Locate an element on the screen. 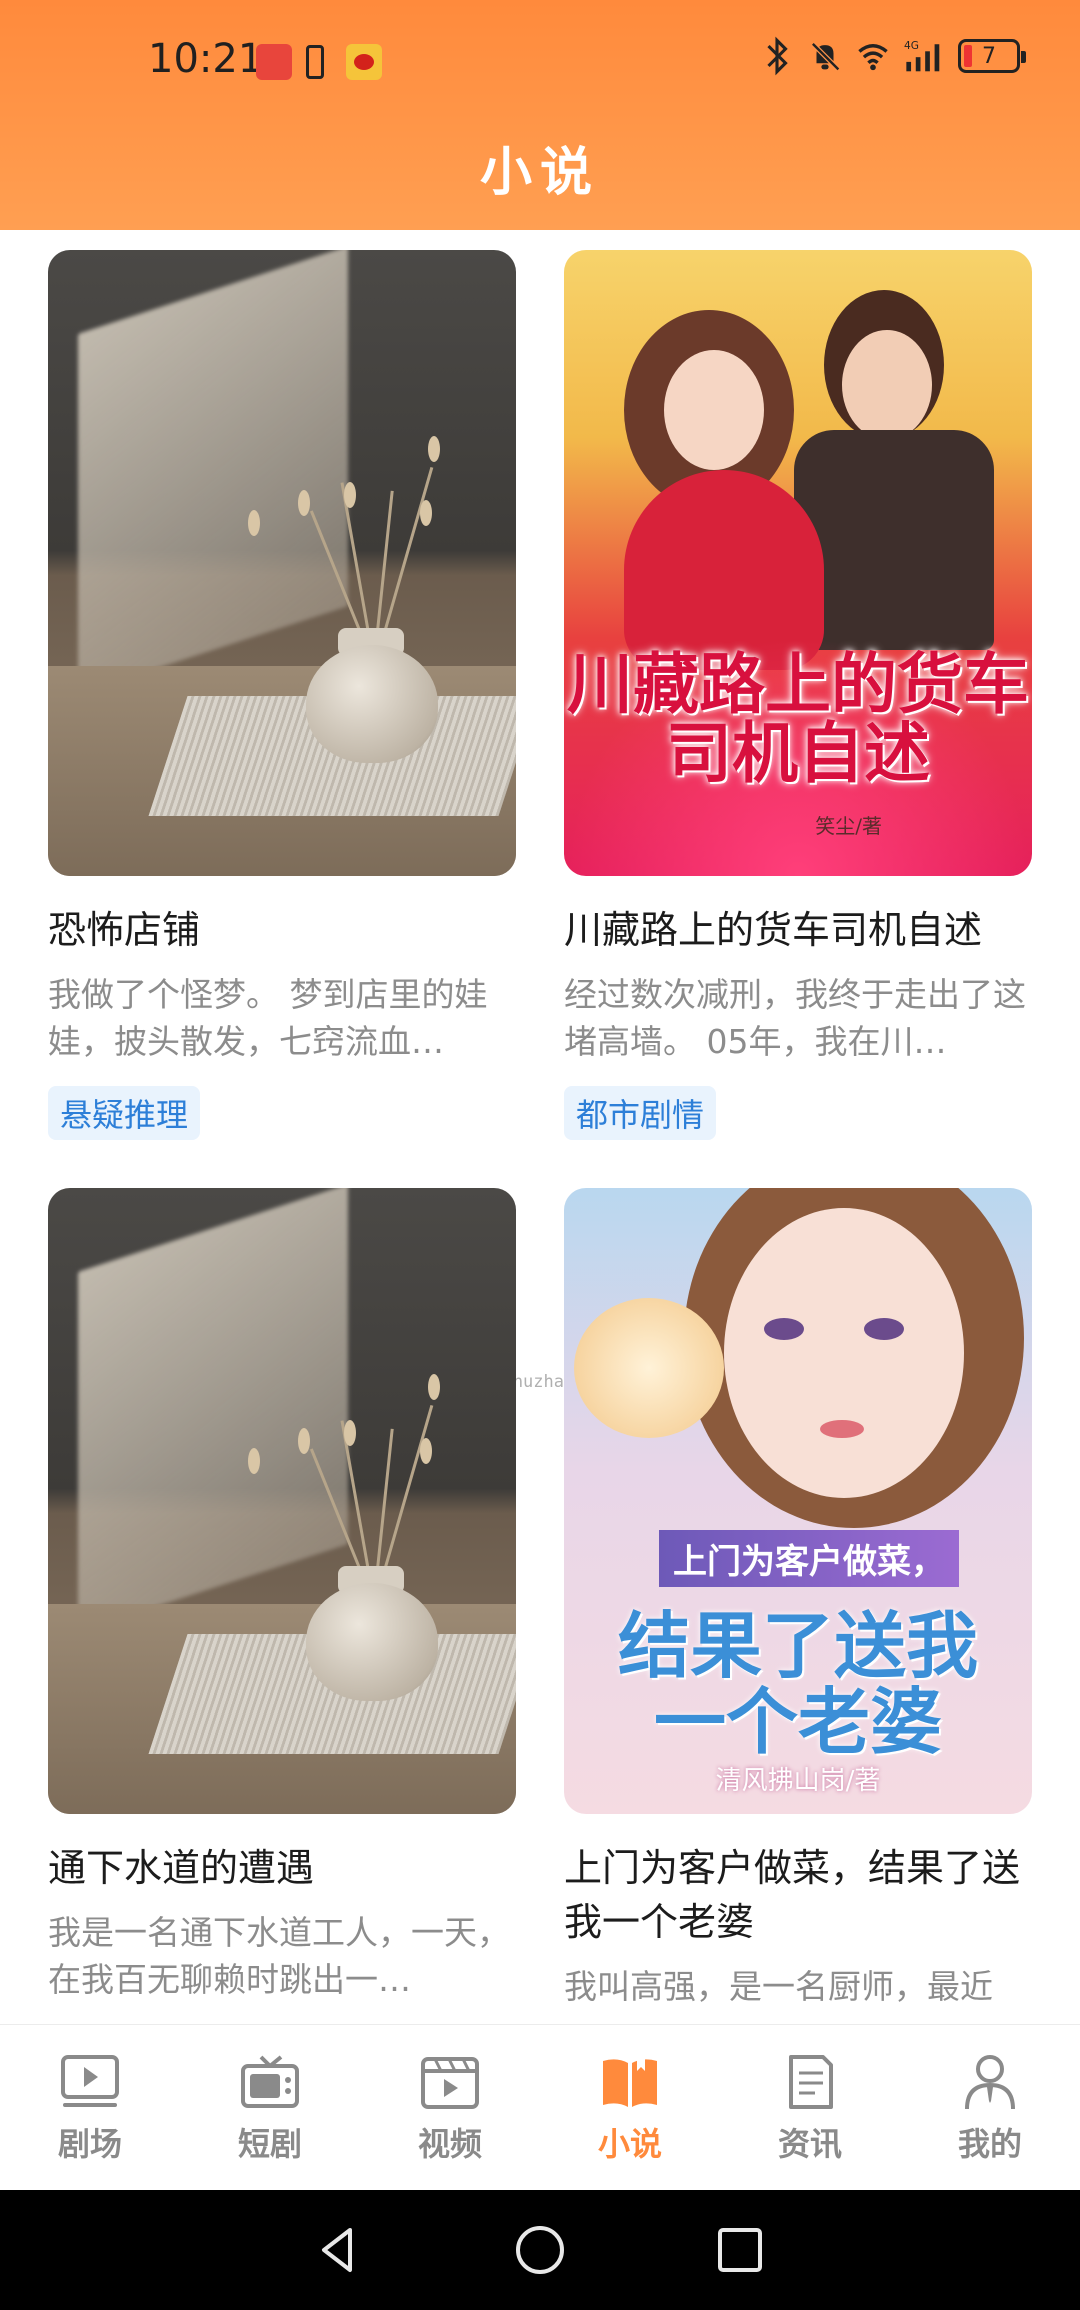 This screenshot has width=1080, height=2310. battery-indicator: 7 is located at coordinates (992, 56).